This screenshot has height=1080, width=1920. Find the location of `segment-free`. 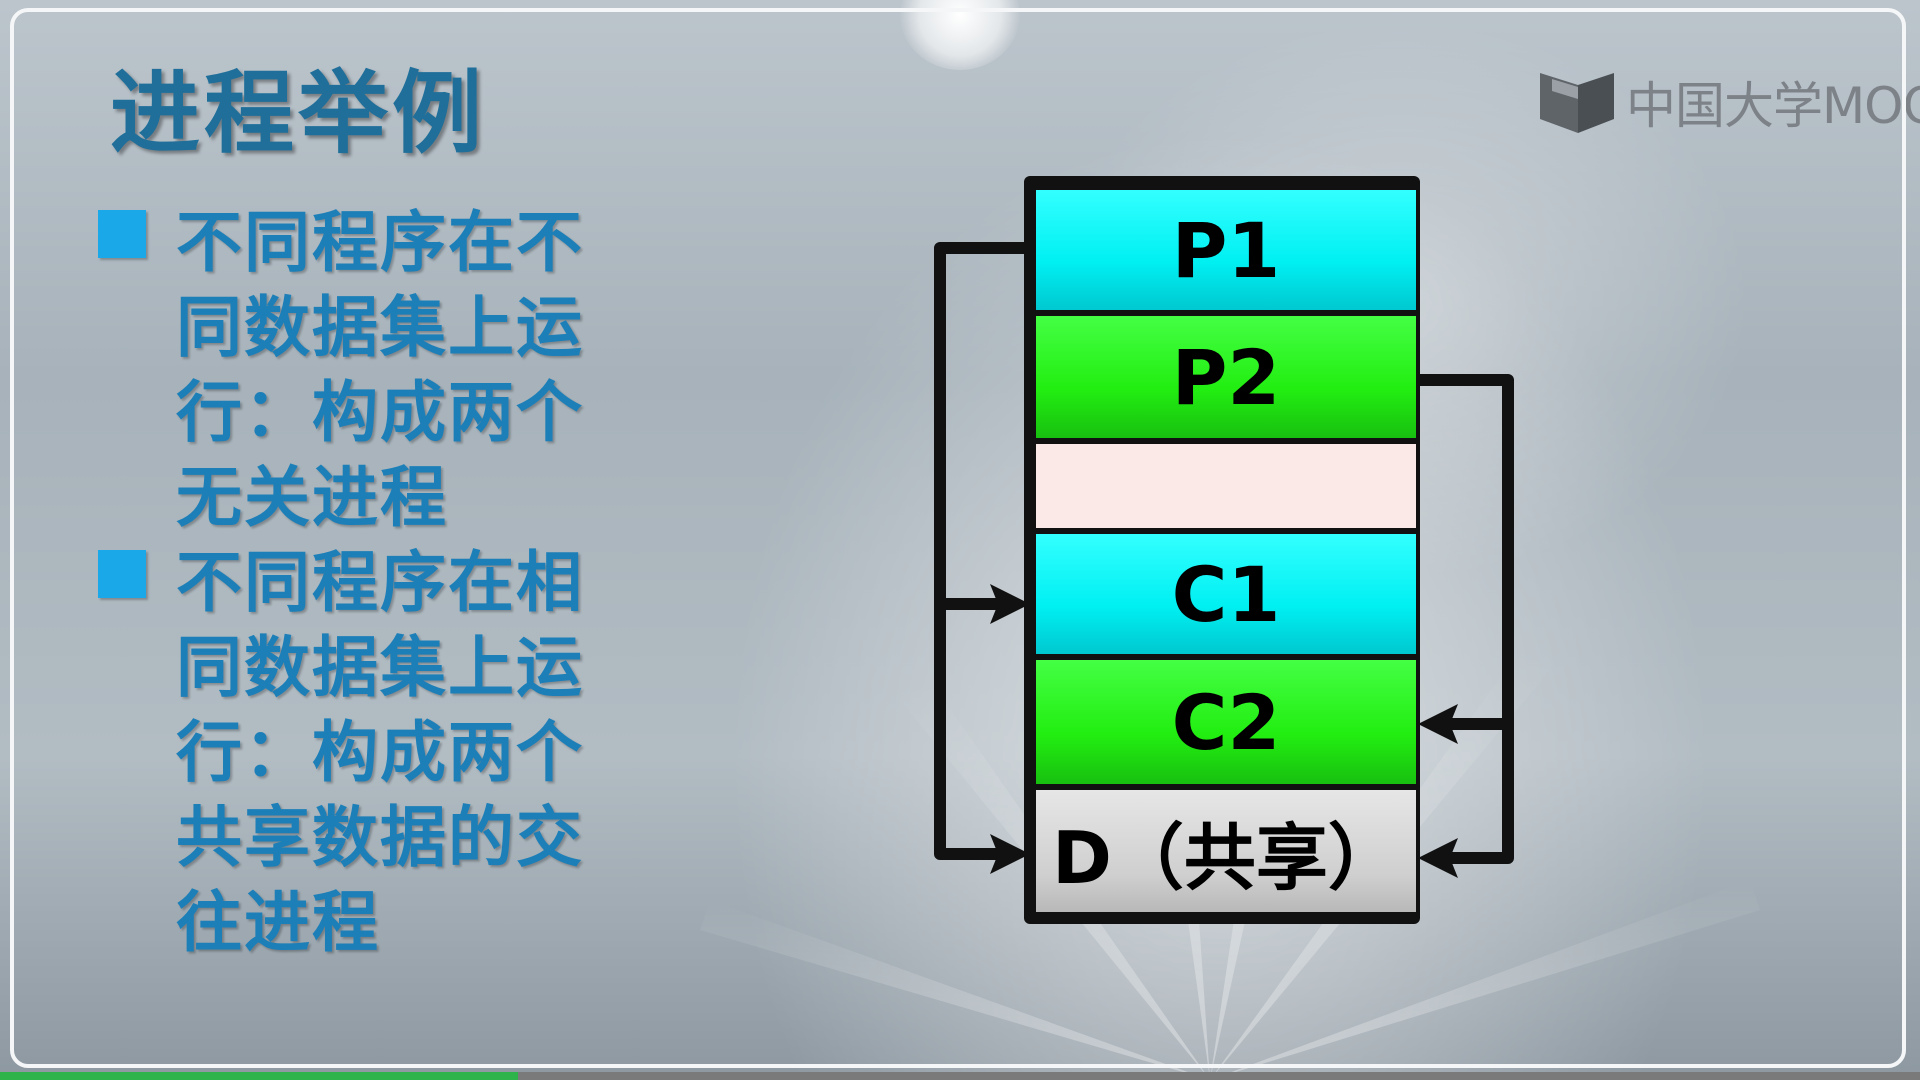

segment-free is located at coordinates (1226, 489).